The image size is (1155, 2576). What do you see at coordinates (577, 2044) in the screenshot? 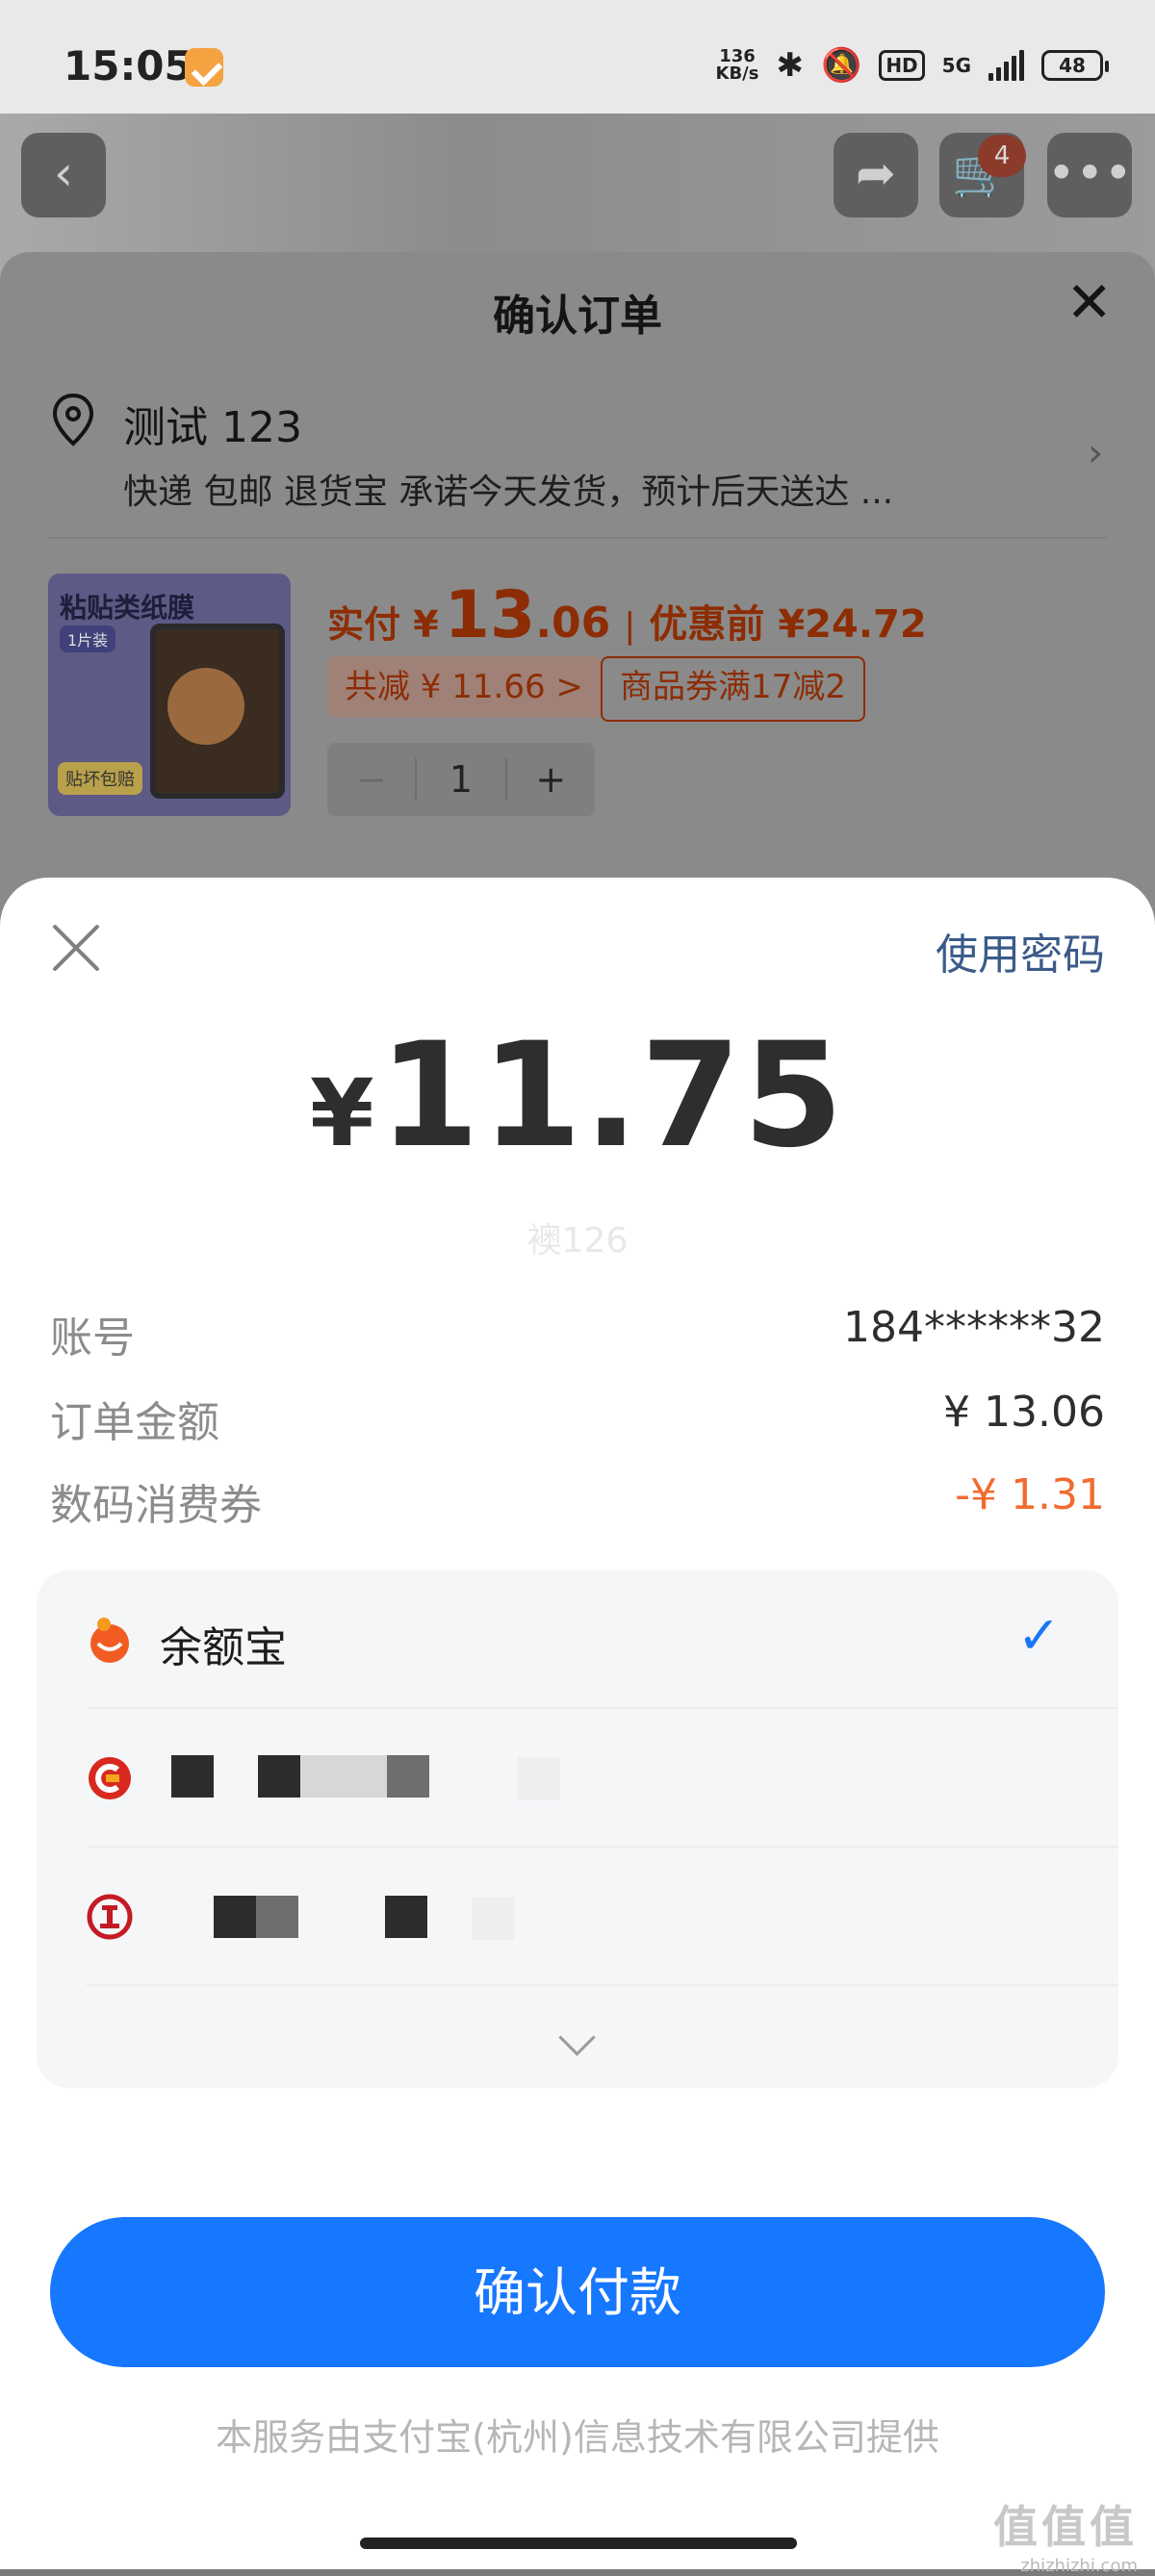
I see `chevron-down-icon` at bounding box center [577, 2044].